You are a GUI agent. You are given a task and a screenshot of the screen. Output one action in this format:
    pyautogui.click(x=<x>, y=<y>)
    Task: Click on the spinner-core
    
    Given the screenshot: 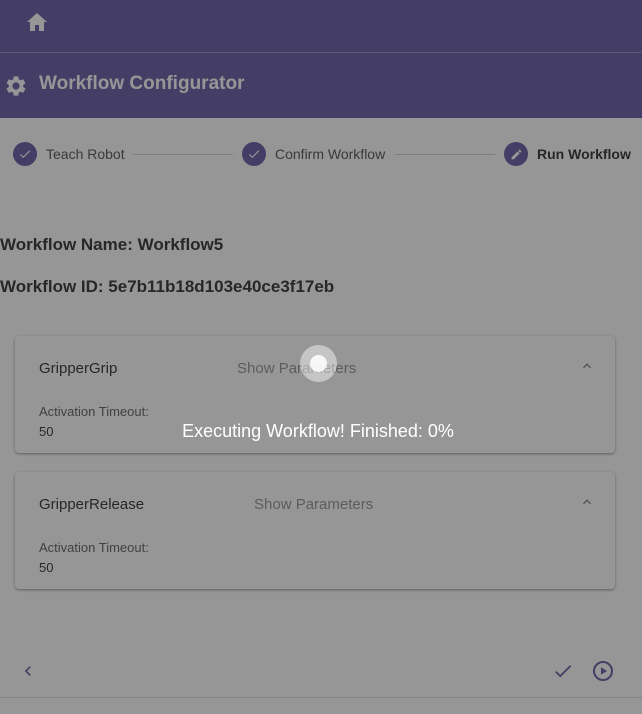 What is the action you would take?
    pyautogui.click(x=318, y=363)
    